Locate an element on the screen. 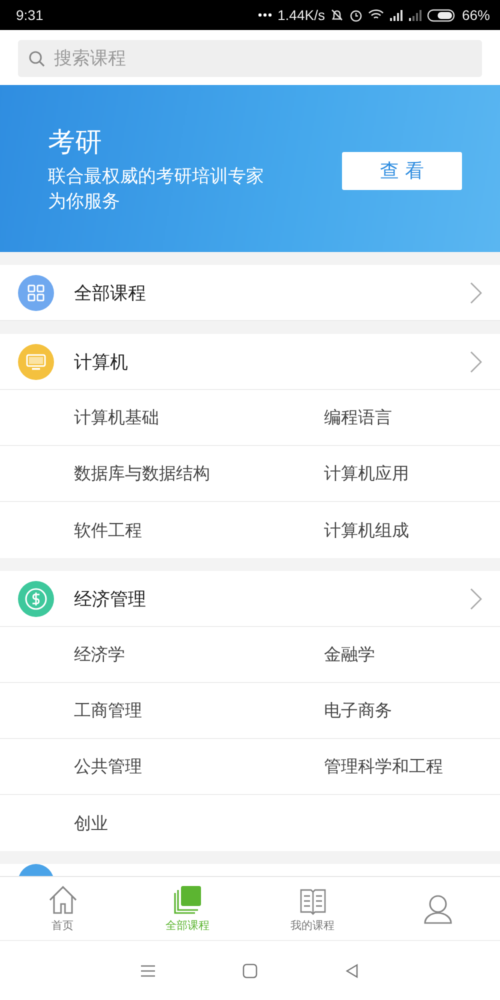 The image size is (500, 1000). subcategory-link: 电子商务 is located at coordinates (375, 711).